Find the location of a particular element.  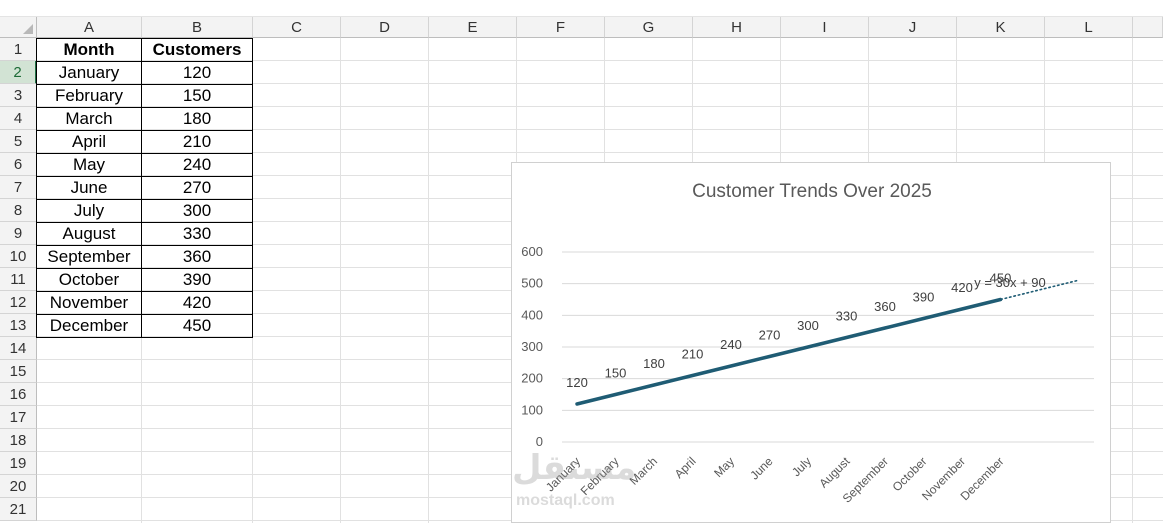

data-label: 210 is located at coordinates (693, 354).